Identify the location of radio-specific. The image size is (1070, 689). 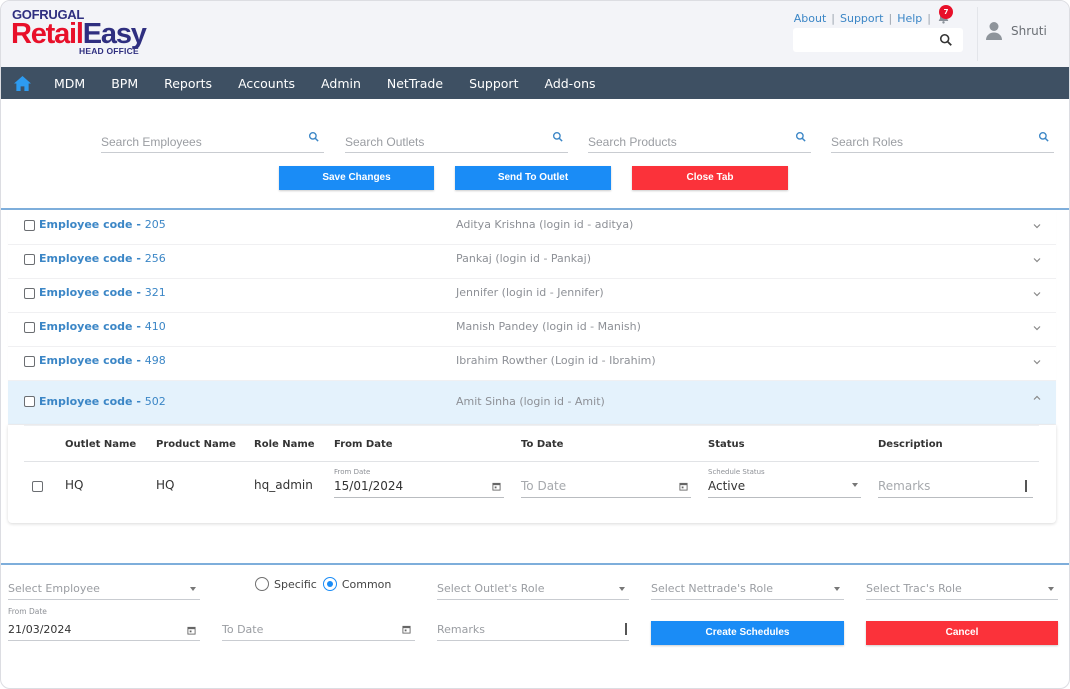
(262, 584).